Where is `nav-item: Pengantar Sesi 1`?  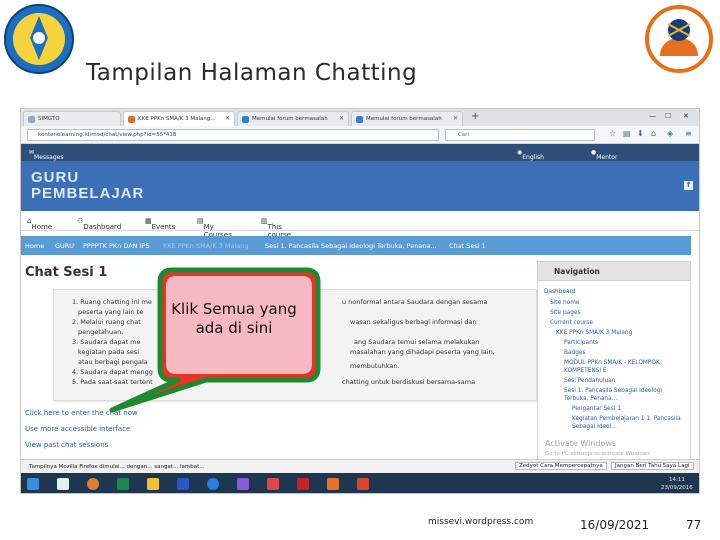 nav-item: Pengantar Sesi 1 is located at coordinates (596, 409).